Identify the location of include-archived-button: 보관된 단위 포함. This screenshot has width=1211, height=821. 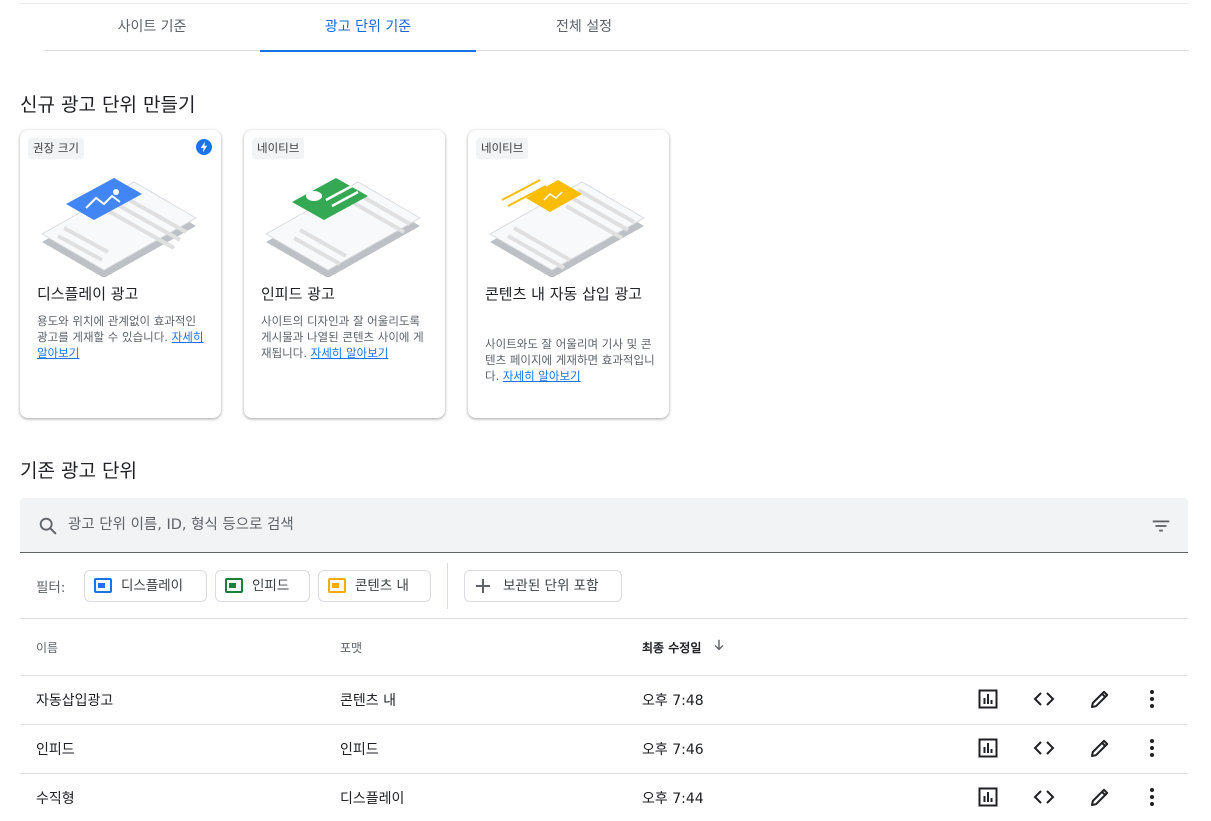
(543, 586).